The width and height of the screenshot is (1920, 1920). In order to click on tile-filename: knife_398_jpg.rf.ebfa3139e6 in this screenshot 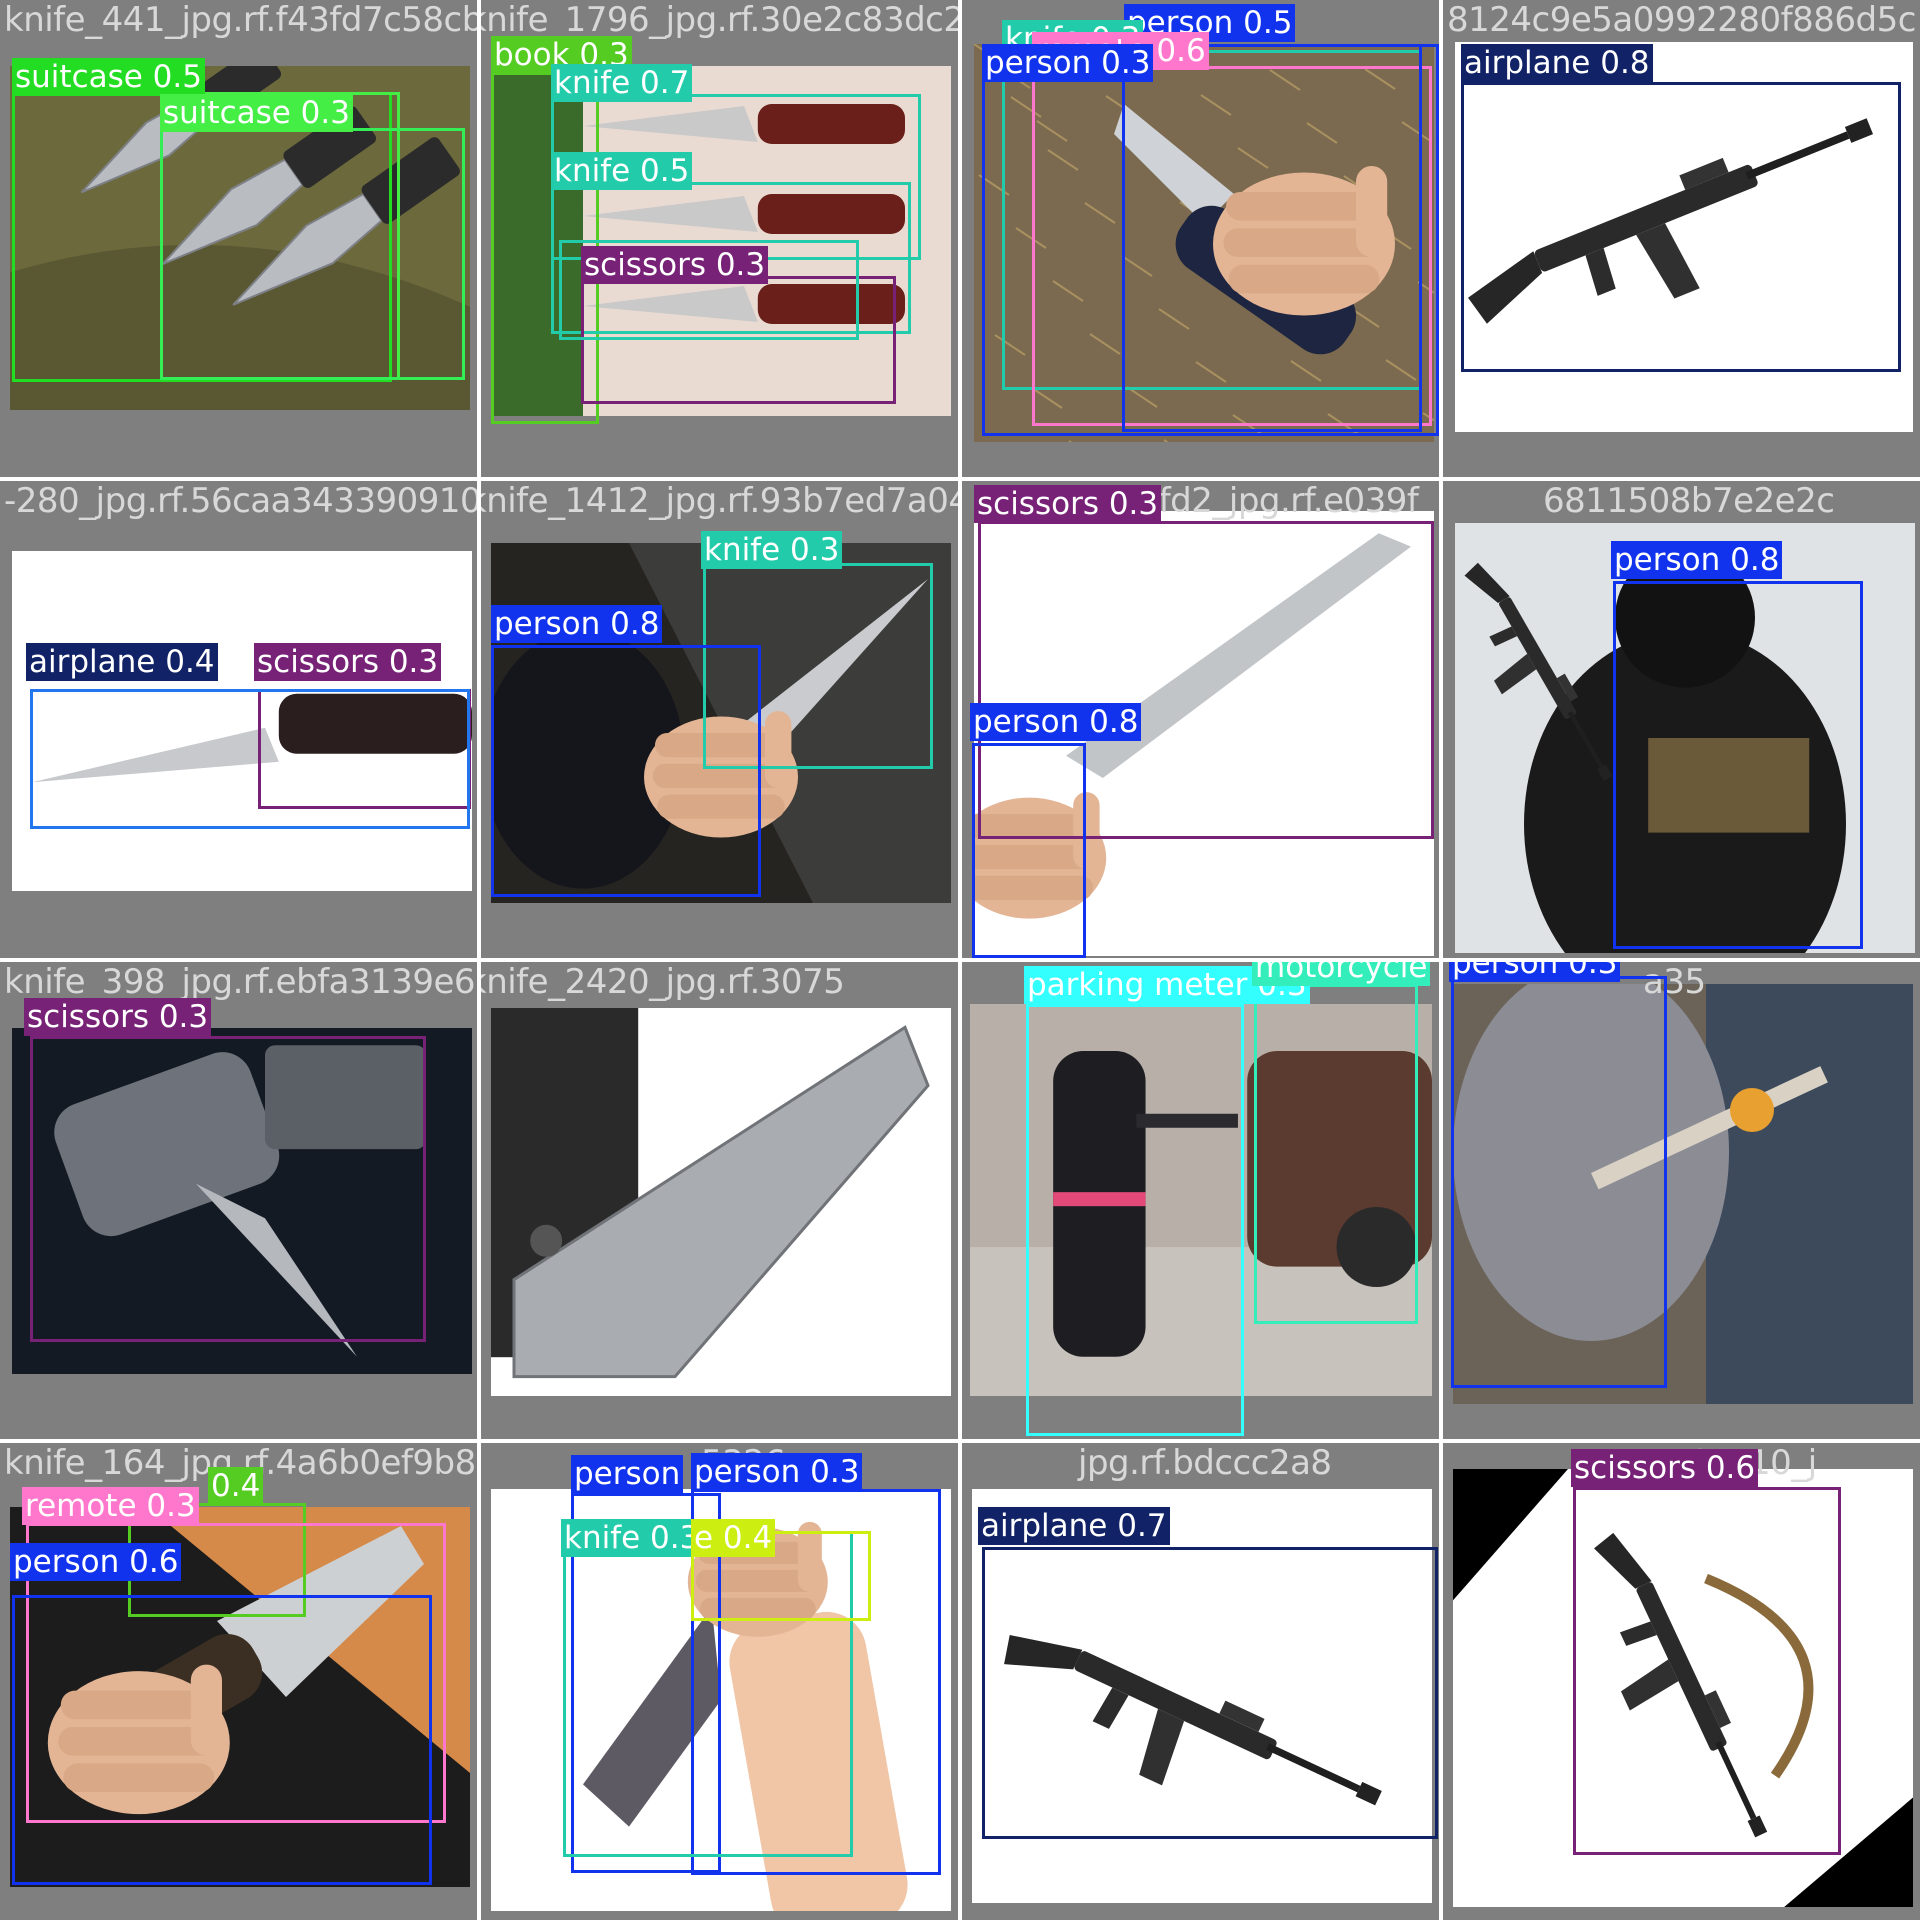, I will do `click(240, 982)`.